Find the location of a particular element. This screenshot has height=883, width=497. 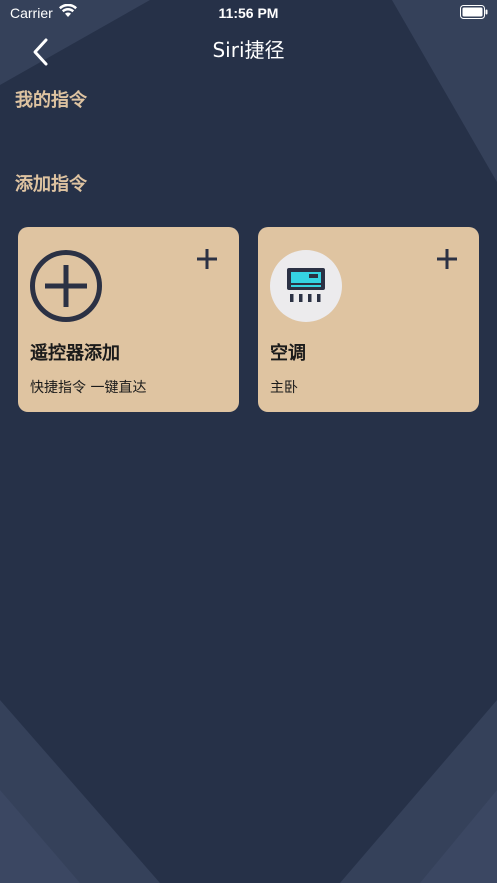

device-icon-badge is located at coordinates (306, 286).